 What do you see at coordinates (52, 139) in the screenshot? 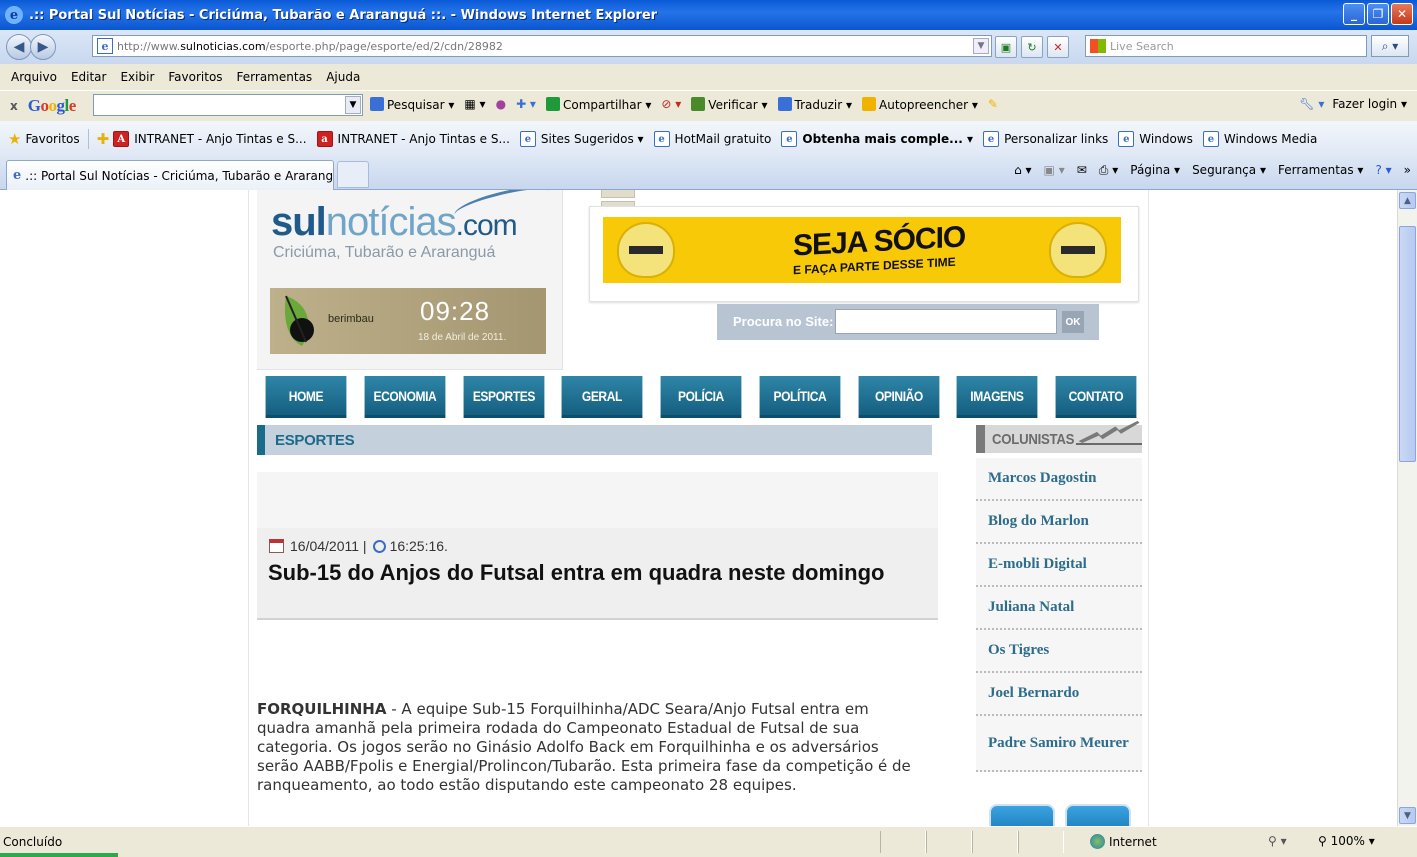
I see `favorites-button: Favoritos` at bounding box center [52, 139].